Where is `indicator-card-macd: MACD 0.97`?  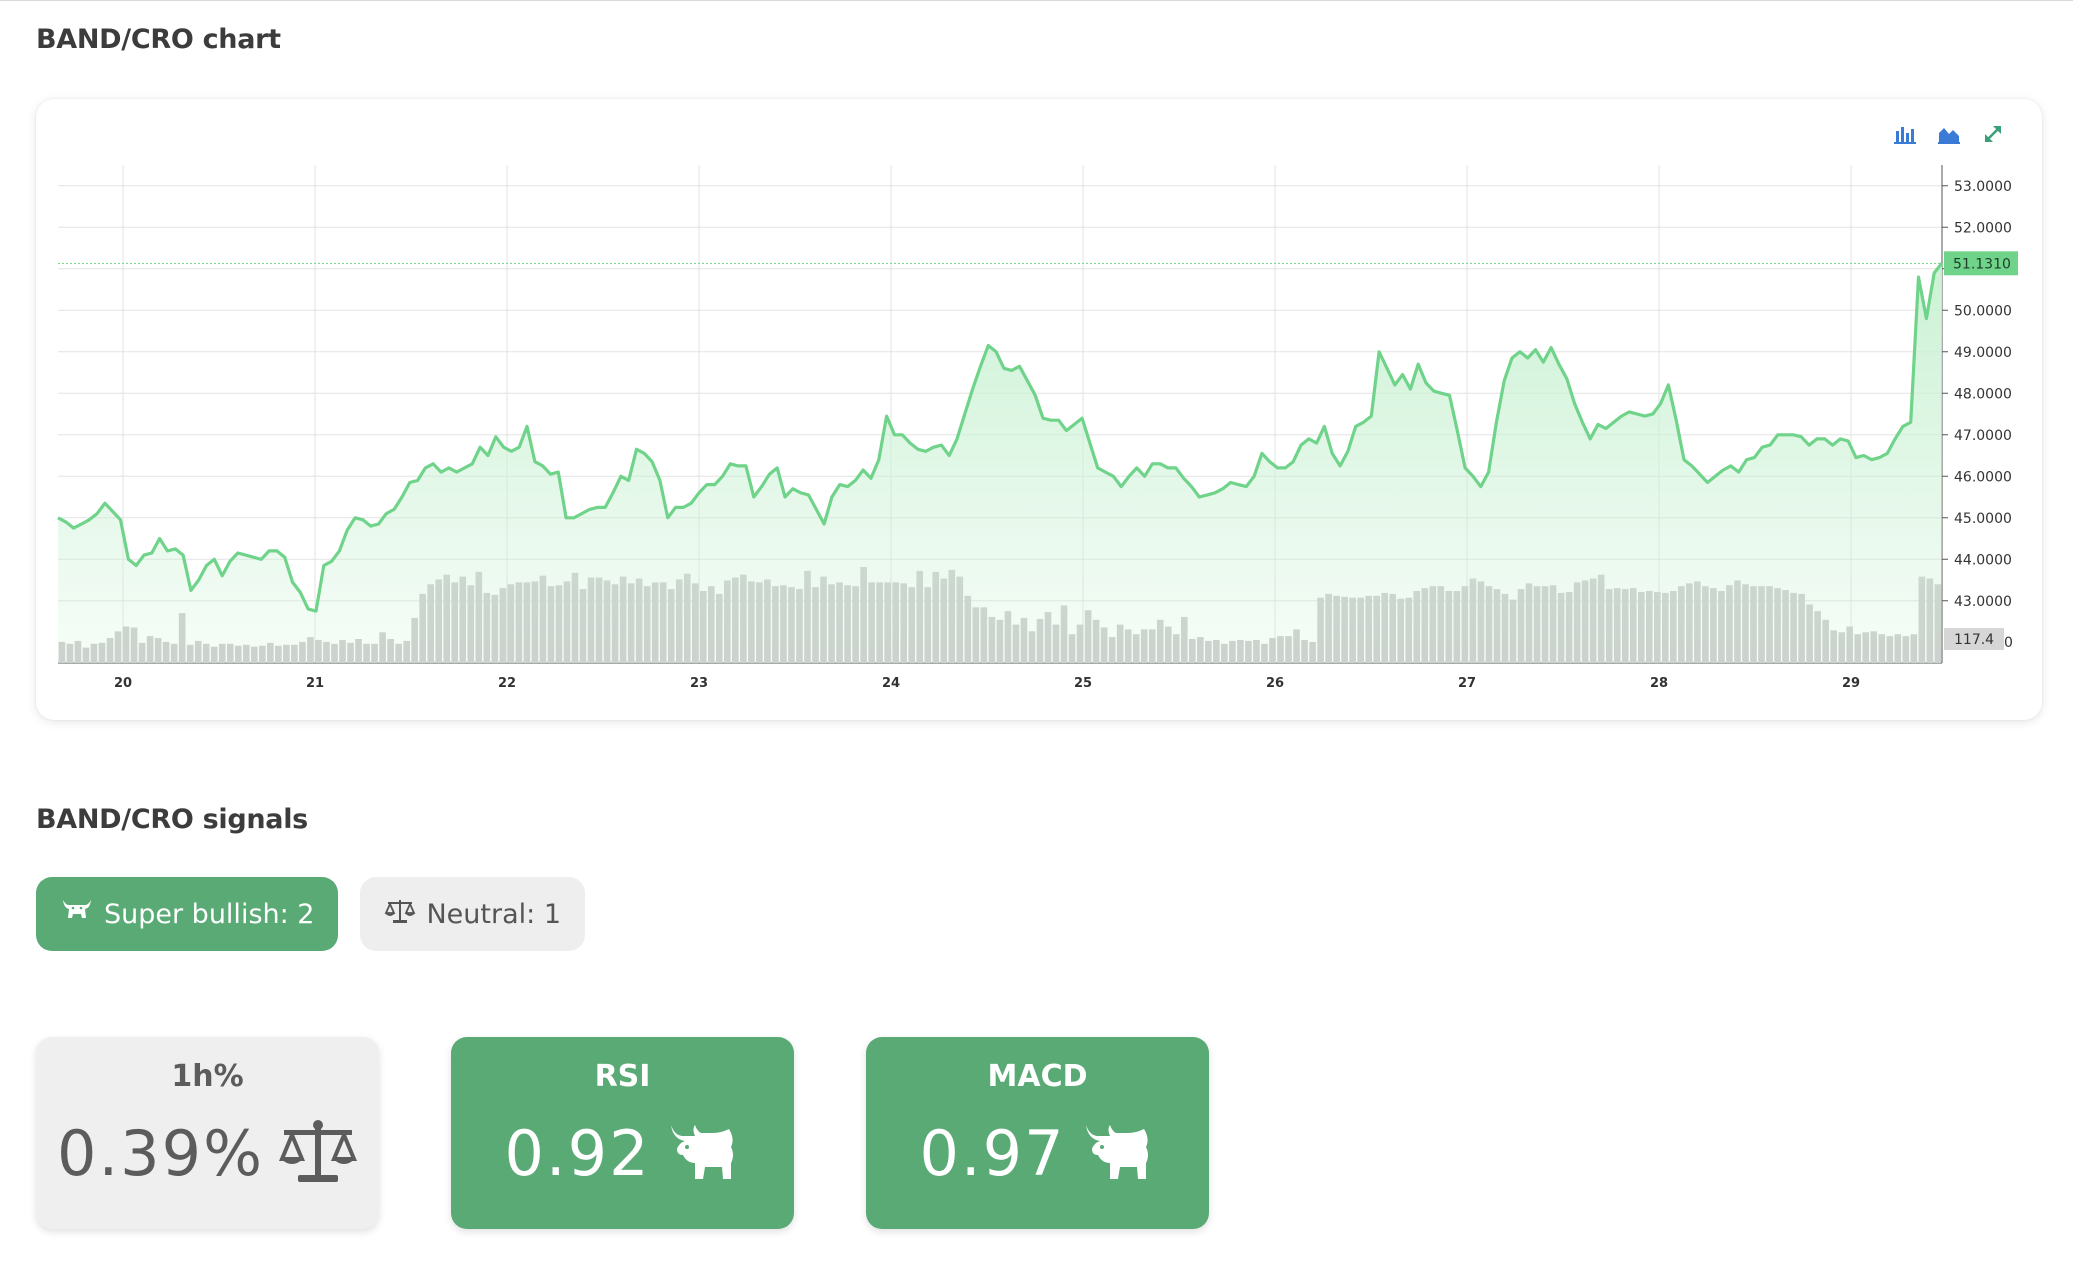
indicator-card-macd: MACD 0.97 is located at coordinates (1037, 1133).